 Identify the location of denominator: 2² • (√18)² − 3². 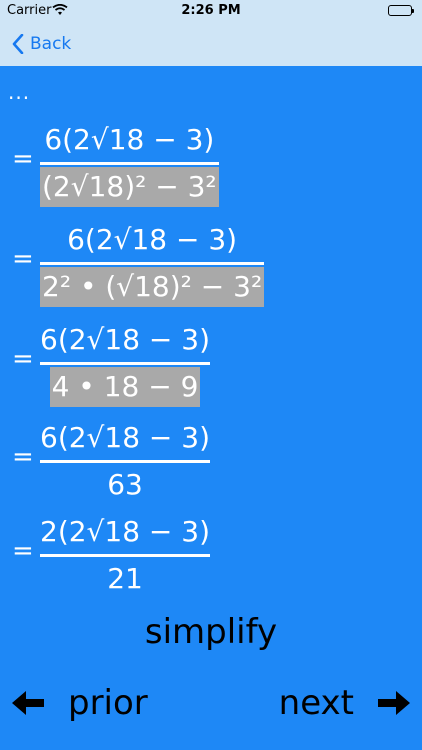
(152, 287).